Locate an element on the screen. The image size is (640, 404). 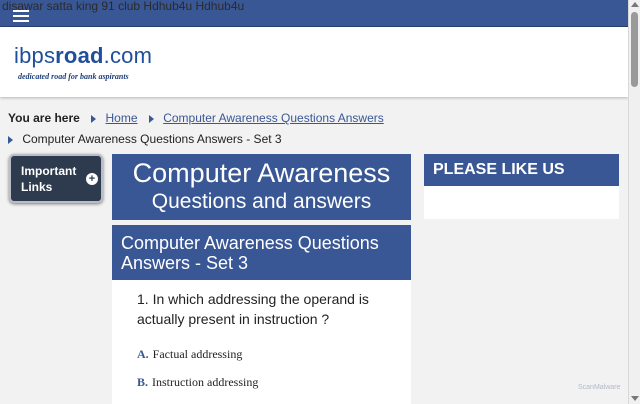
banner-line2: Questions and answers is located at coordinates (261, 201).